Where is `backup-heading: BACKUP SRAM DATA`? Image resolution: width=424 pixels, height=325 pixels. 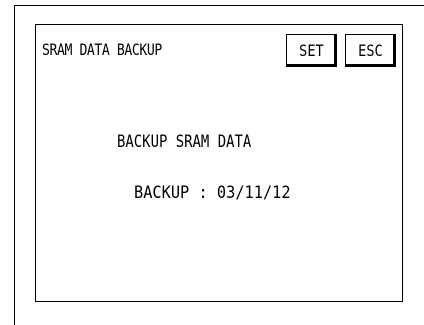
backup-heading: BACKUP SRAM DATA is located at coordinates (184, 142).